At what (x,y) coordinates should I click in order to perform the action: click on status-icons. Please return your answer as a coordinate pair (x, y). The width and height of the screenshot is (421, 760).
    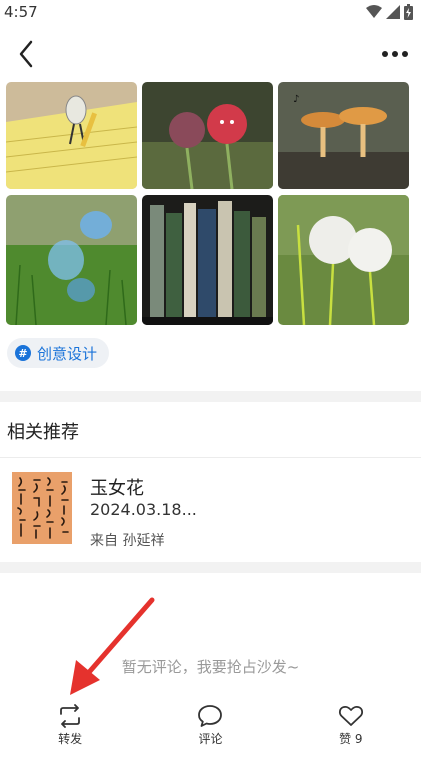
    Looking at the image, I should click on (389, 12).